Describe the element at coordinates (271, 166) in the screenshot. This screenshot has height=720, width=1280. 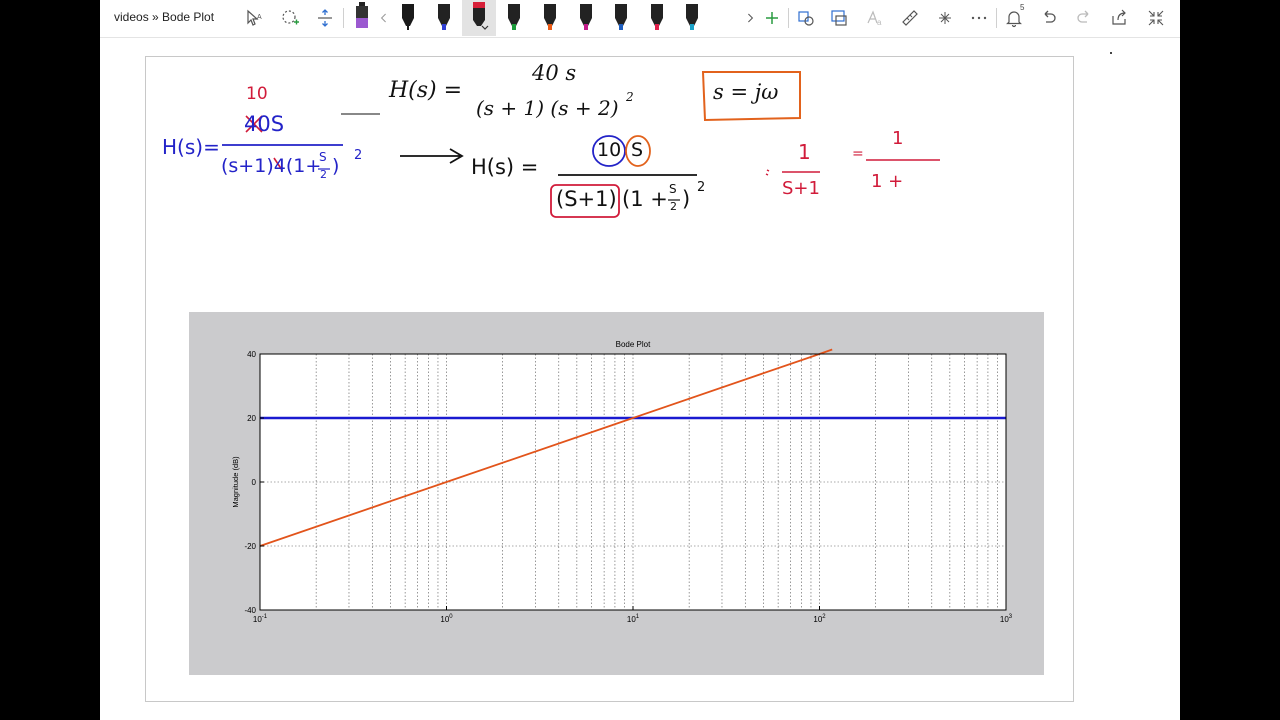
I see `hw-eq-denominator: (s+1)4(1+` at that location.